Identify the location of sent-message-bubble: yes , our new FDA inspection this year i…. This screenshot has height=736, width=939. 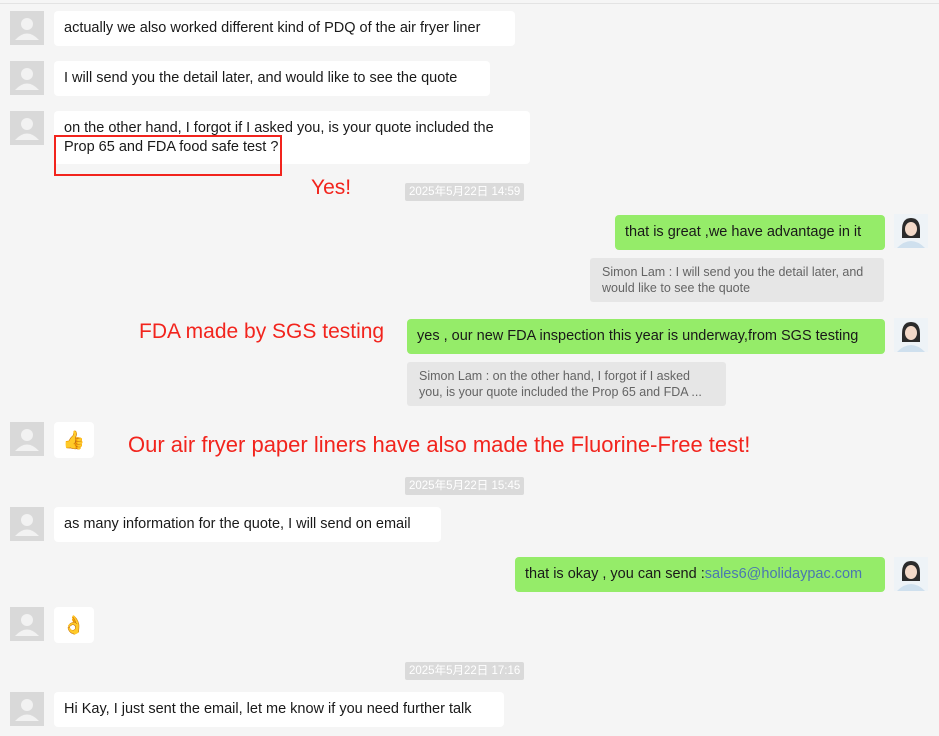
(646, 336).